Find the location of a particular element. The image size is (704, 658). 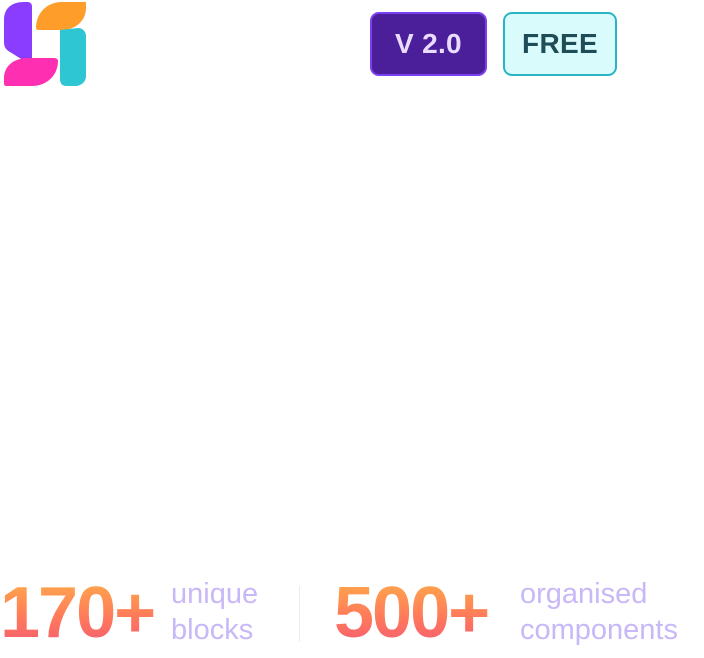

brand-logo-icon is located at coordinates (45, 44).